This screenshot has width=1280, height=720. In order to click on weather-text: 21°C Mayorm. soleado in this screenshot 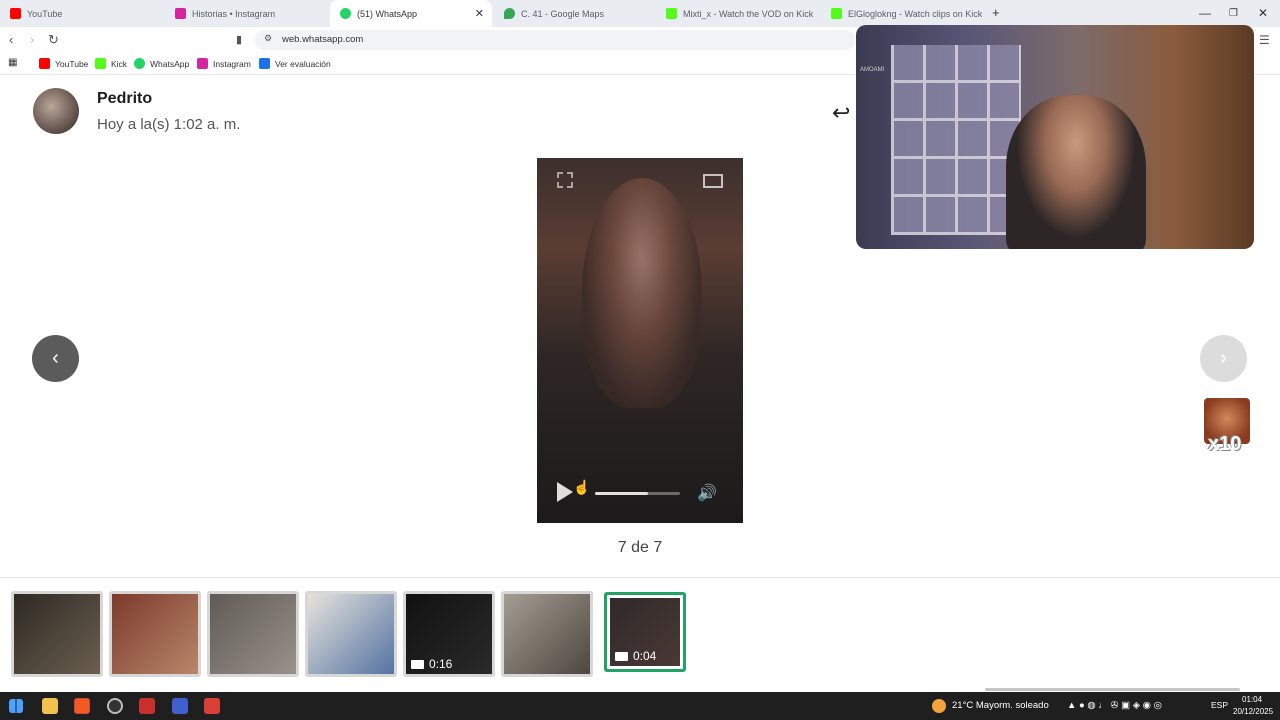, I will do `click(1000, 705)`.